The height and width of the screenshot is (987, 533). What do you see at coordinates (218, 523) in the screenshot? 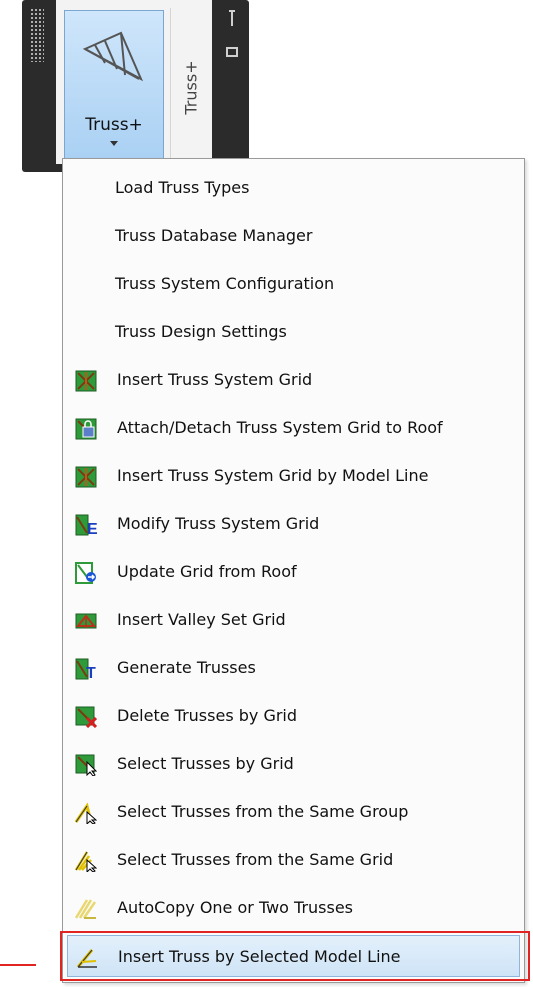
I see `menu-item-label: Modify Truss System Grid` at bounding box center [218, 523].